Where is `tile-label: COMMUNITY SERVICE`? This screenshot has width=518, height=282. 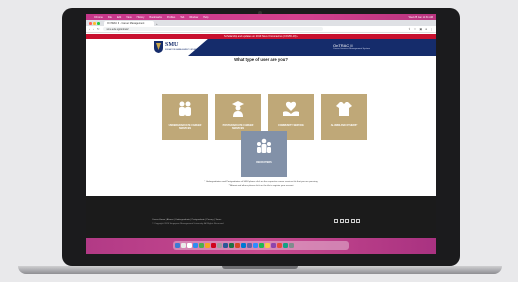 tile-label: COMMUNITY SERVICE is located at coordinates (291, 125).